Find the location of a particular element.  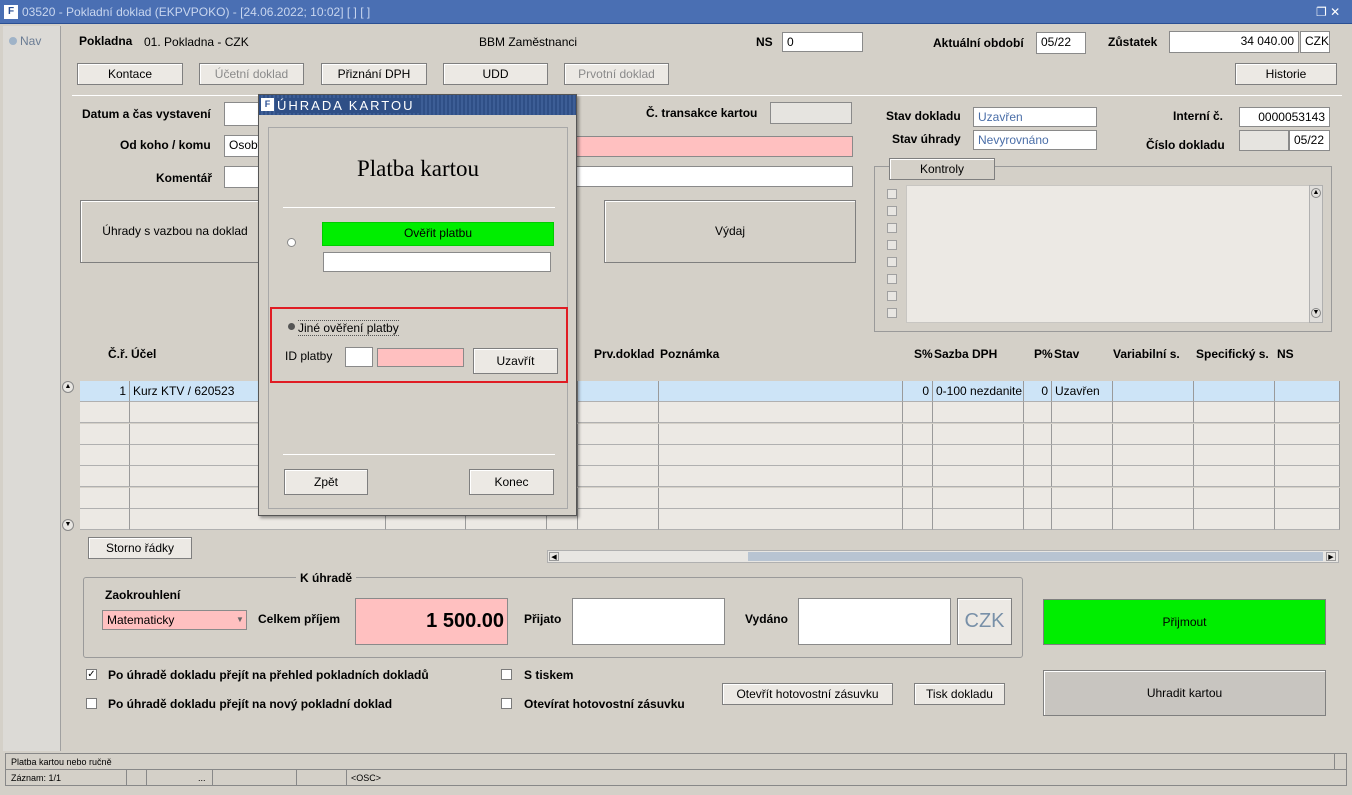

cell-stav: Uzavřen is located at coordinates (1082, 391).